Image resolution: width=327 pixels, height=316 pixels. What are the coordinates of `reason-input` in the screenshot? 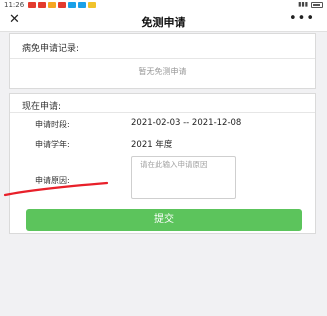 It's located at (183, 177).